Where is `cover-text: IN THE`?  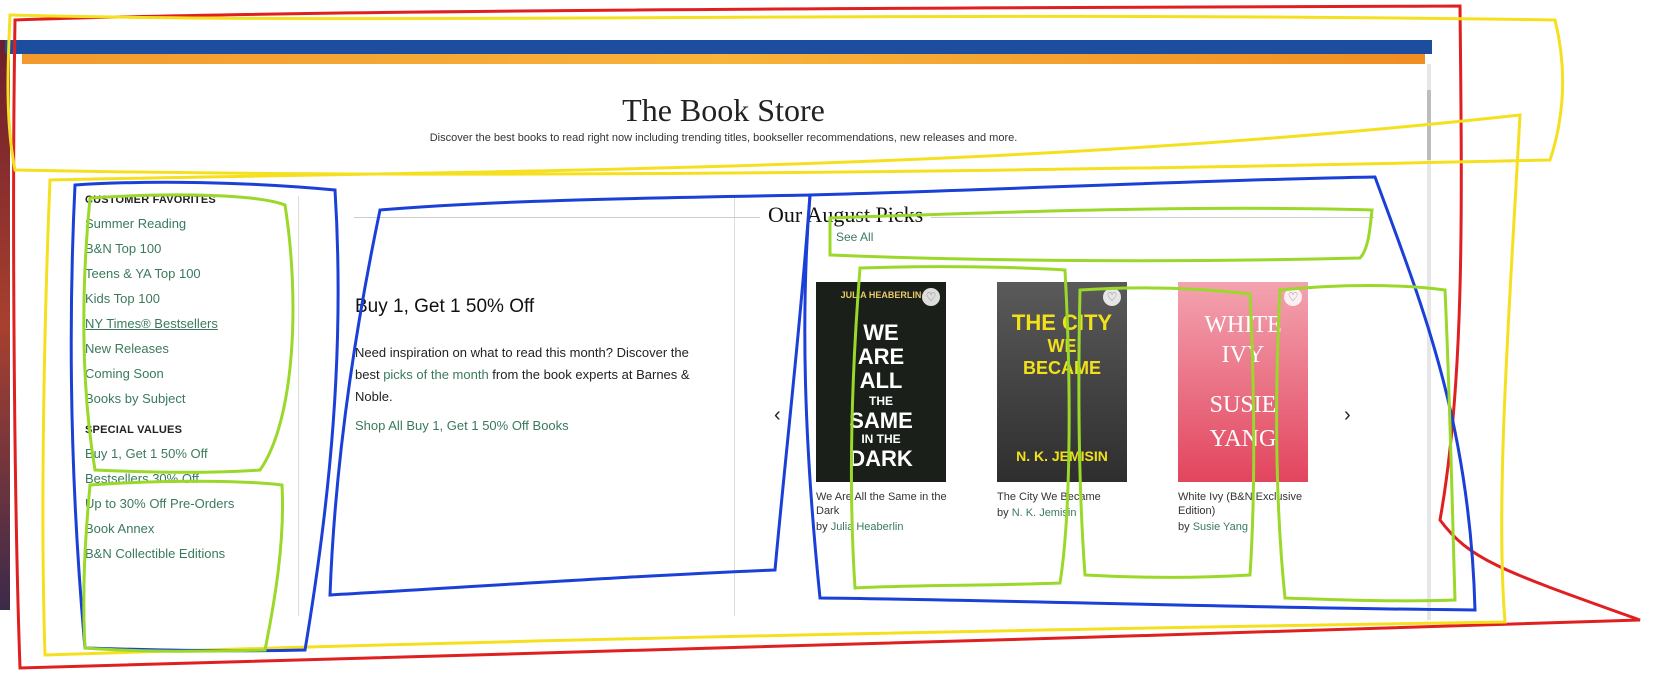
cover-text: IN THE is located at coordinates (881, 439).